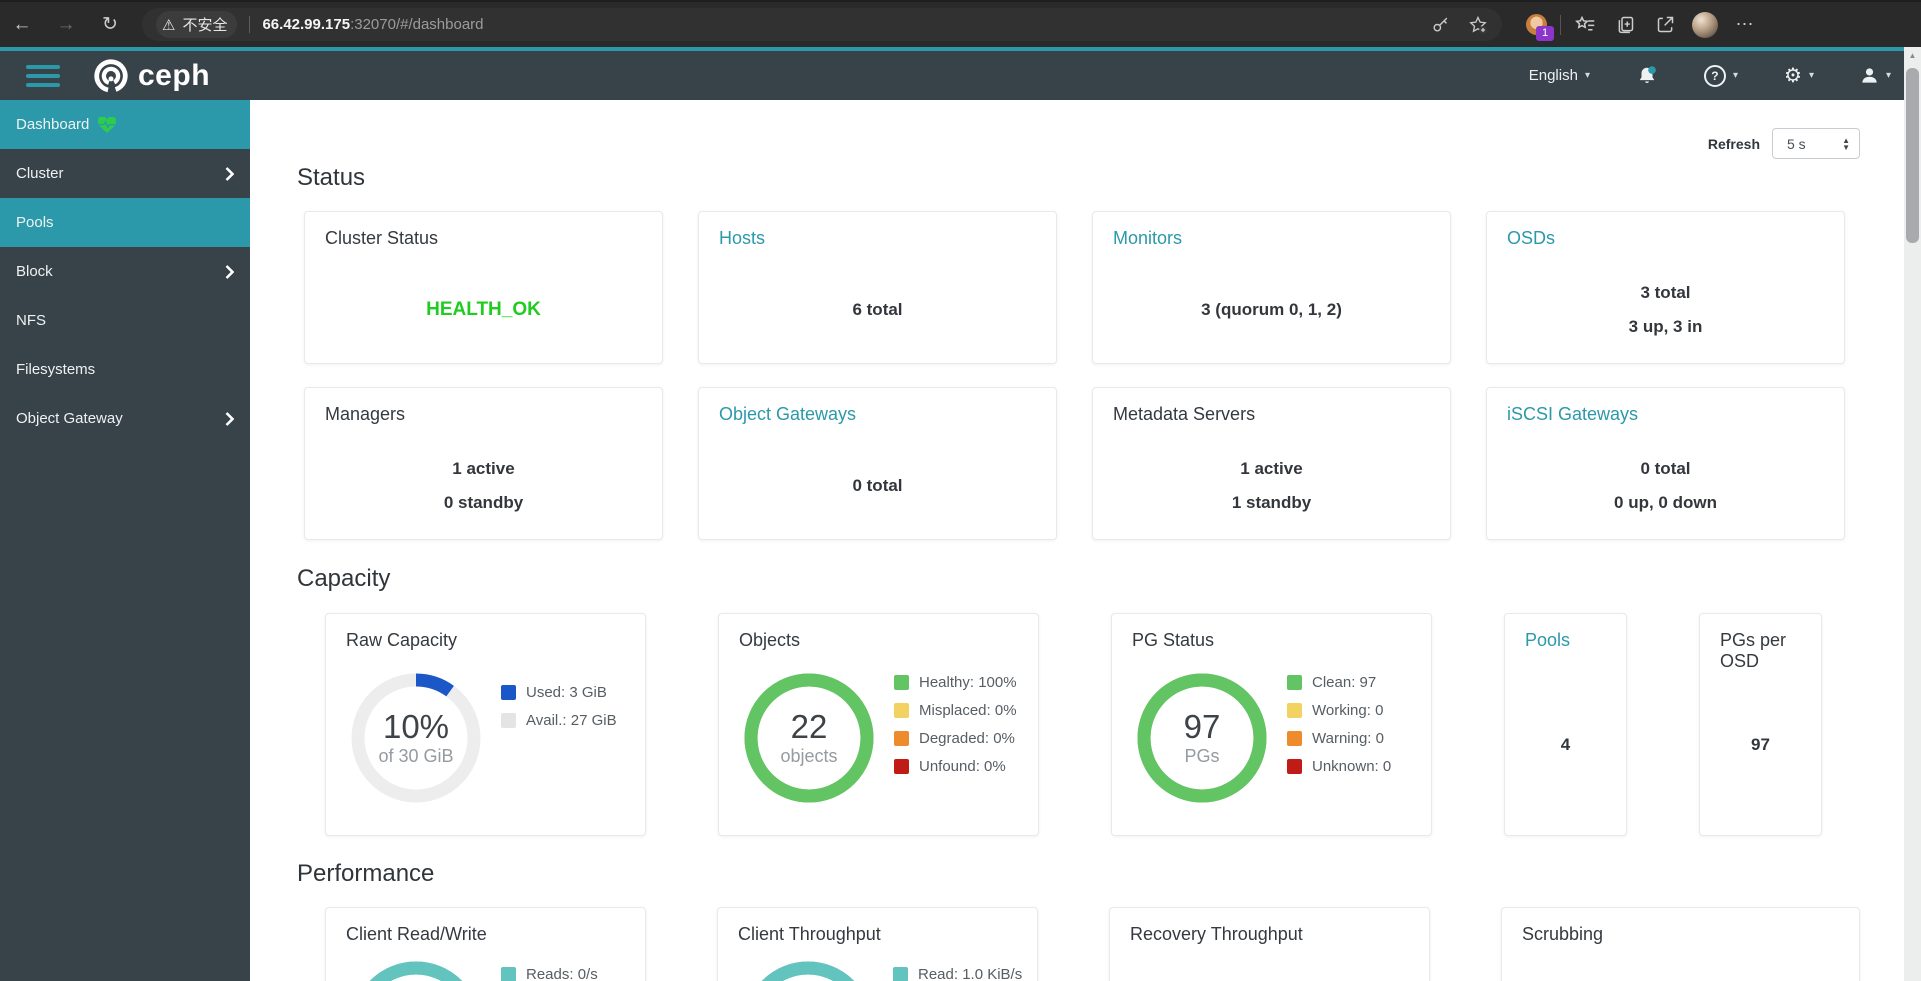 The width and height of the screenshot is (1921, 981). What do you see at coordinates (877, 309) in the screenshot?
I see `card-value: 6 total` at bounding box center [877, 309].